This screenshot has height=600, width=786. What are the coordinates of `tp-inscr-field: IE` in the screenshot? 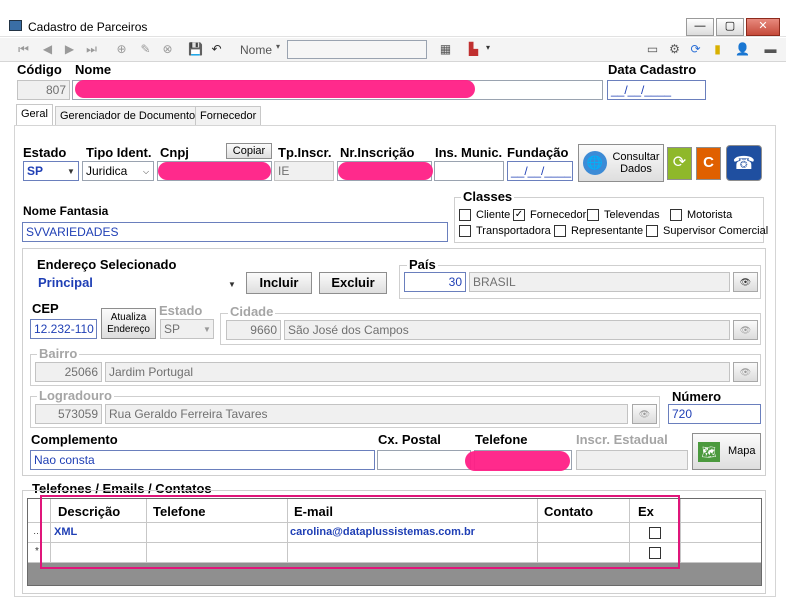 It's located at (304, 171).